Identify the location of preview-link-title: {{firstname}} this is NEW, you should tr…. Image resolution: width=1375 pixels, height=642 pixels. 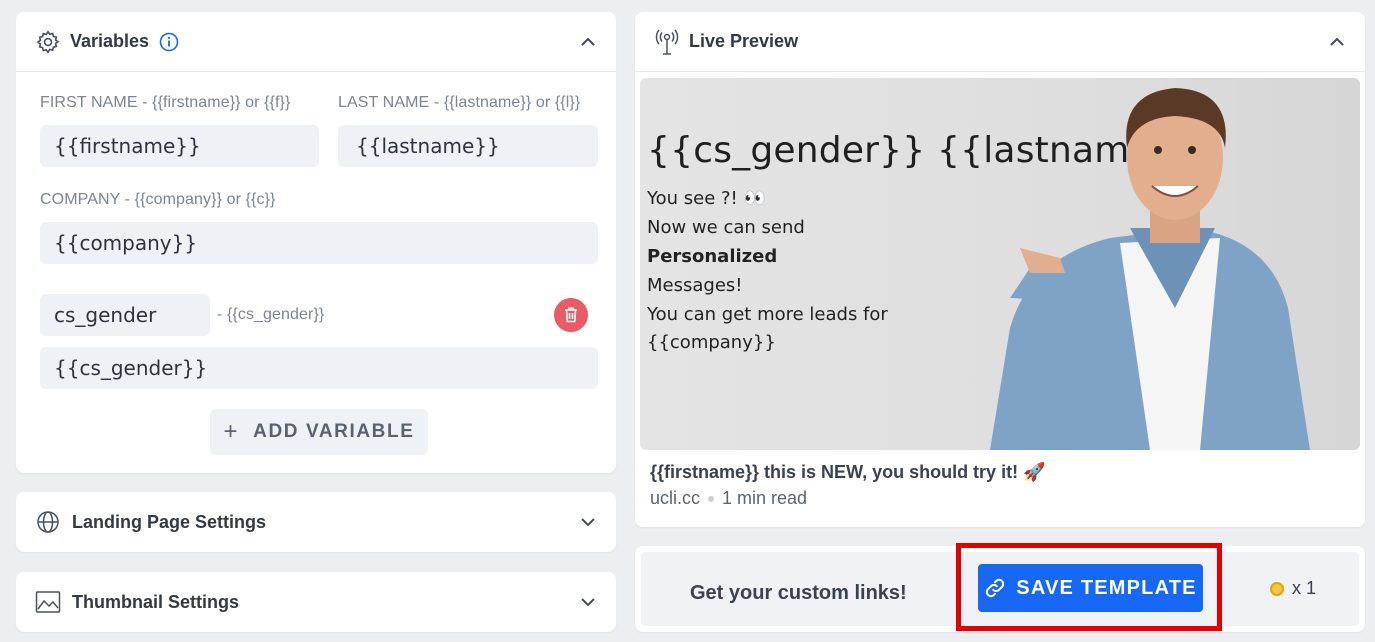
(848, 472).